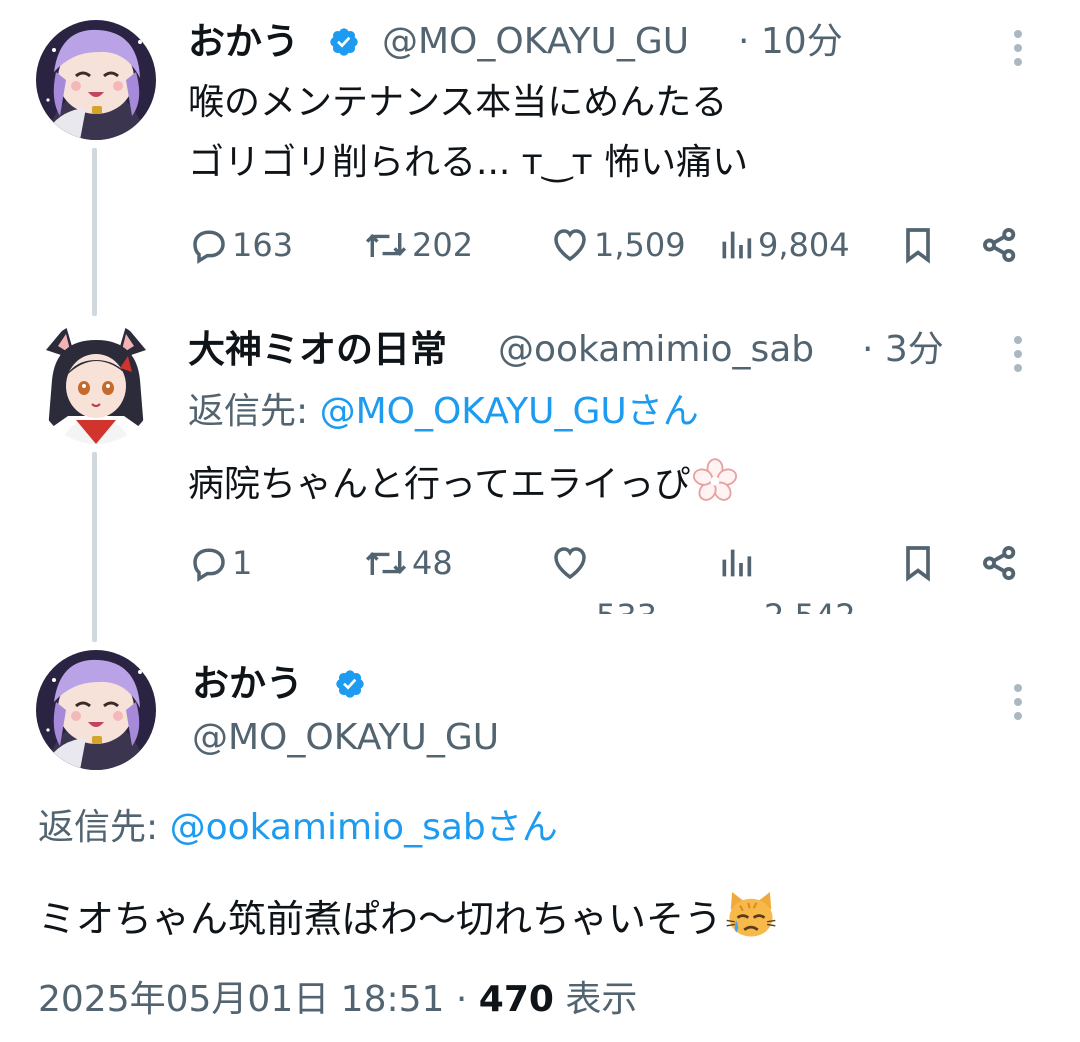 This screenshot has height=1042, width=1080. What do you see at coordinates (258, 999) in the screenshot?
I see `timestamp-text: 2025年05月01日 18:51 ·` at bounding box center [258, 999].